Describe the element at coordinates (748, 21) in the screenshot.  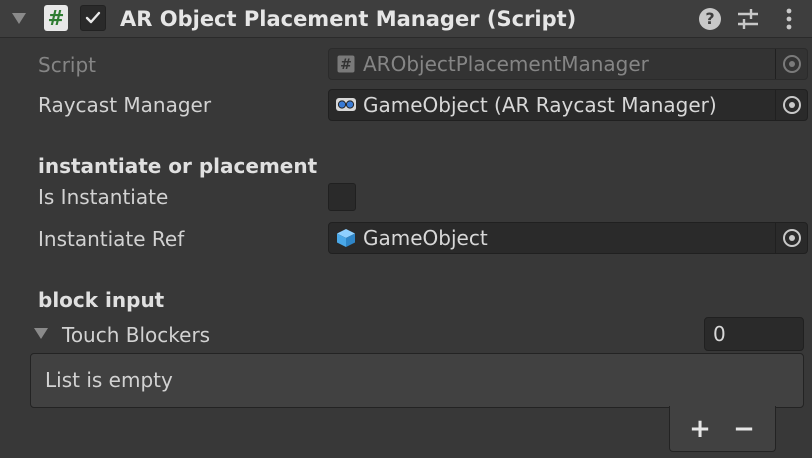
I see `presets-icon` at that location.